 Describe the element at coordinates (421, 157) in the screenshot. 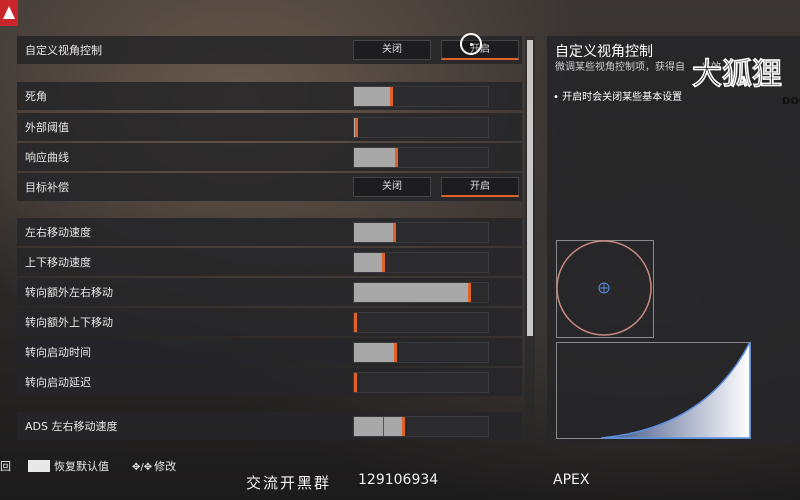

I see `response-curve-slider` at that location.